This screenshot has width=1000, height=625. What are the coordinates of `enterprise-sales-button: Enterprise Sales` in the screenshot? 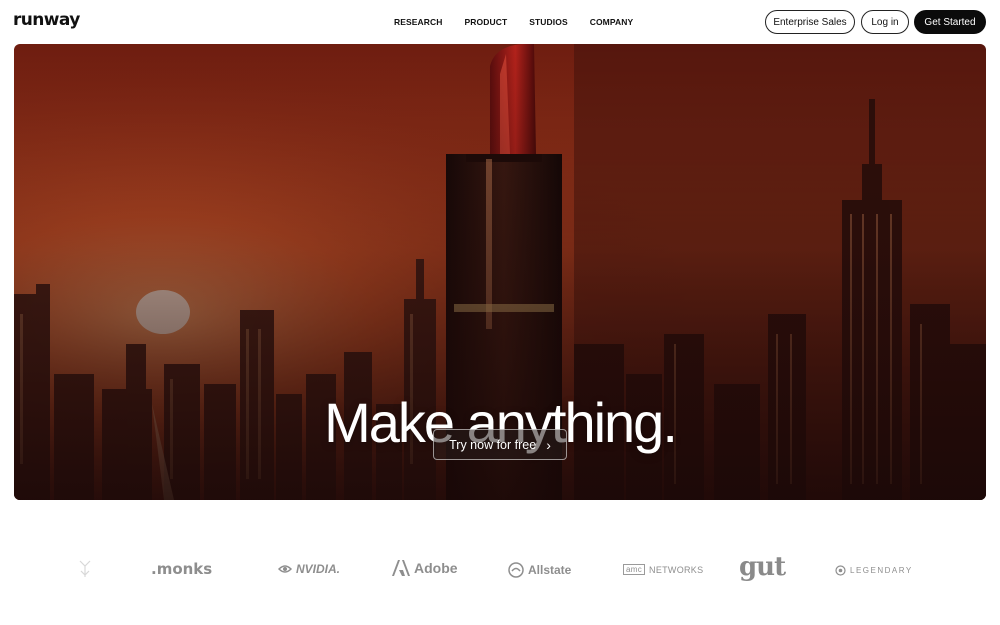 It's located at (810, 22).